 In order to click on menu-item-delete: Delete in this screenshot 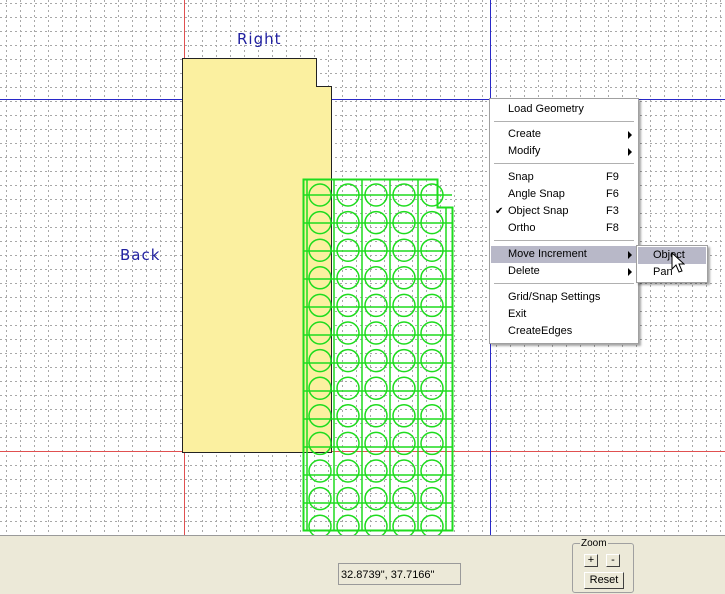, I will do `click(564, 271)`.